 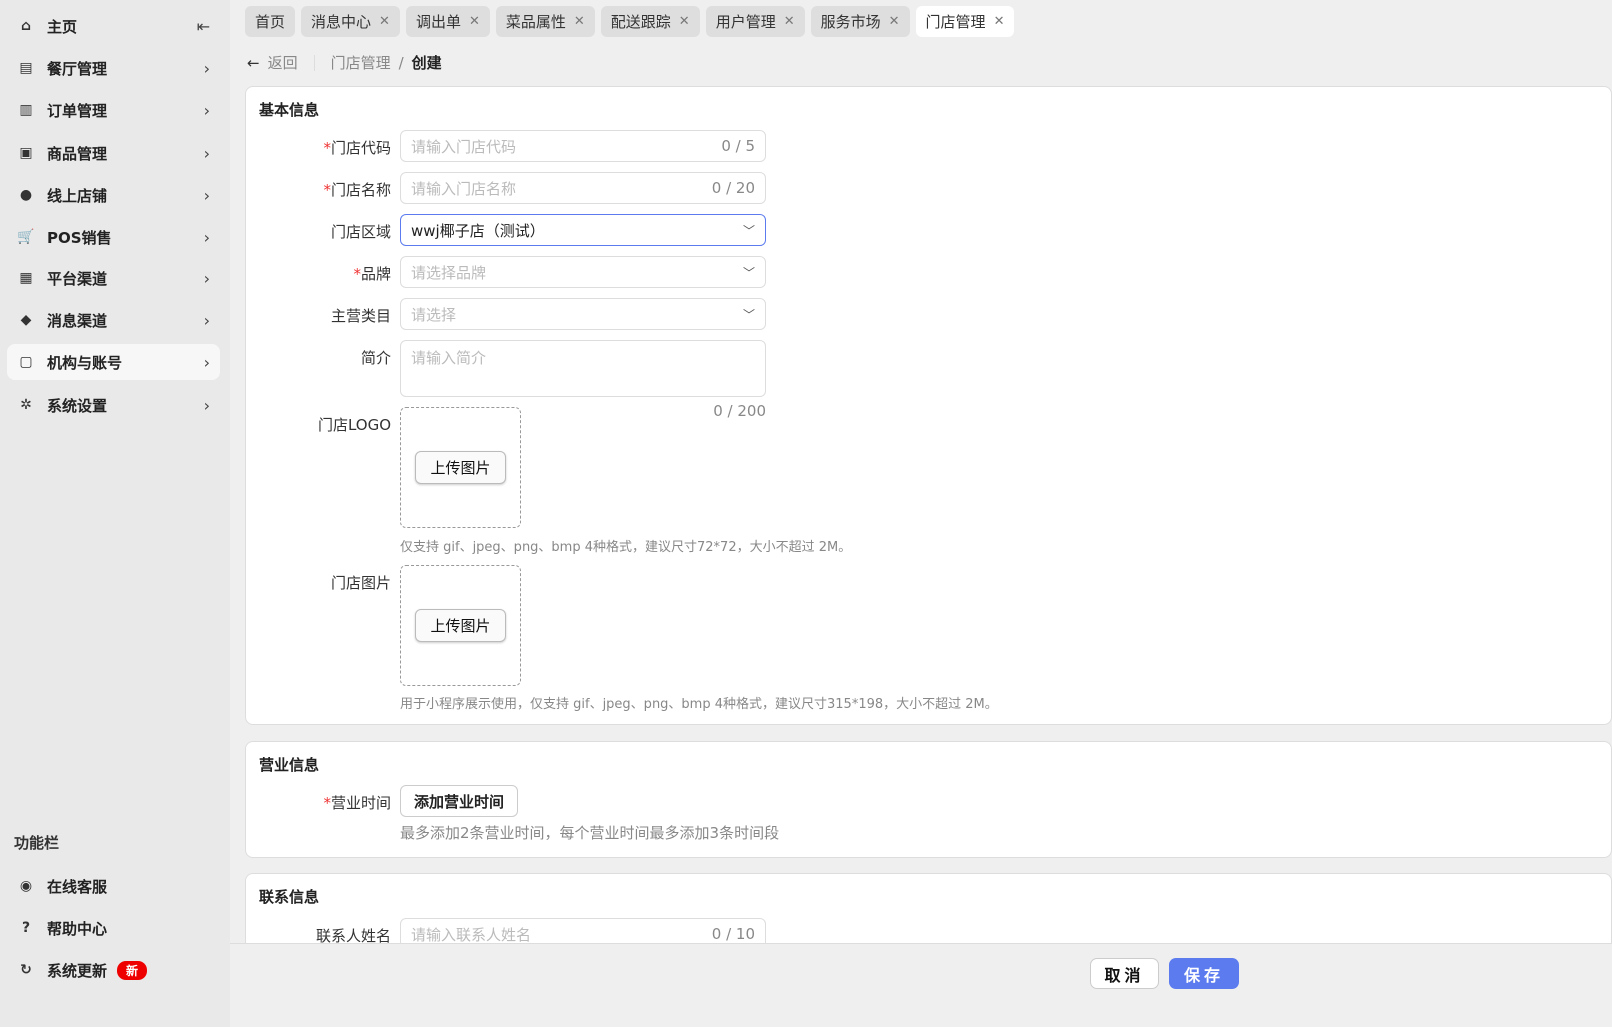 I want to click on sidebar-item-goods: ▣ 商品管理 ›, so click(x=113, y=153).